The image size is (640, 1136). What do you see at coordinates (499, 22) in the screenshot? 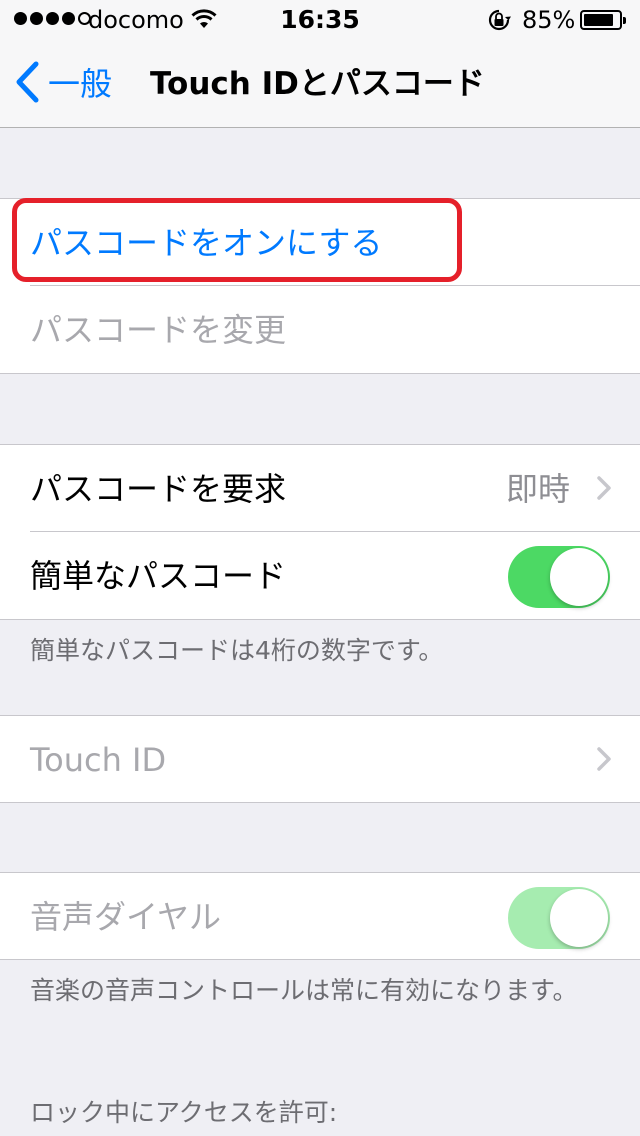
I see `rotation-lock-icon` at bounding box center [499, 22].